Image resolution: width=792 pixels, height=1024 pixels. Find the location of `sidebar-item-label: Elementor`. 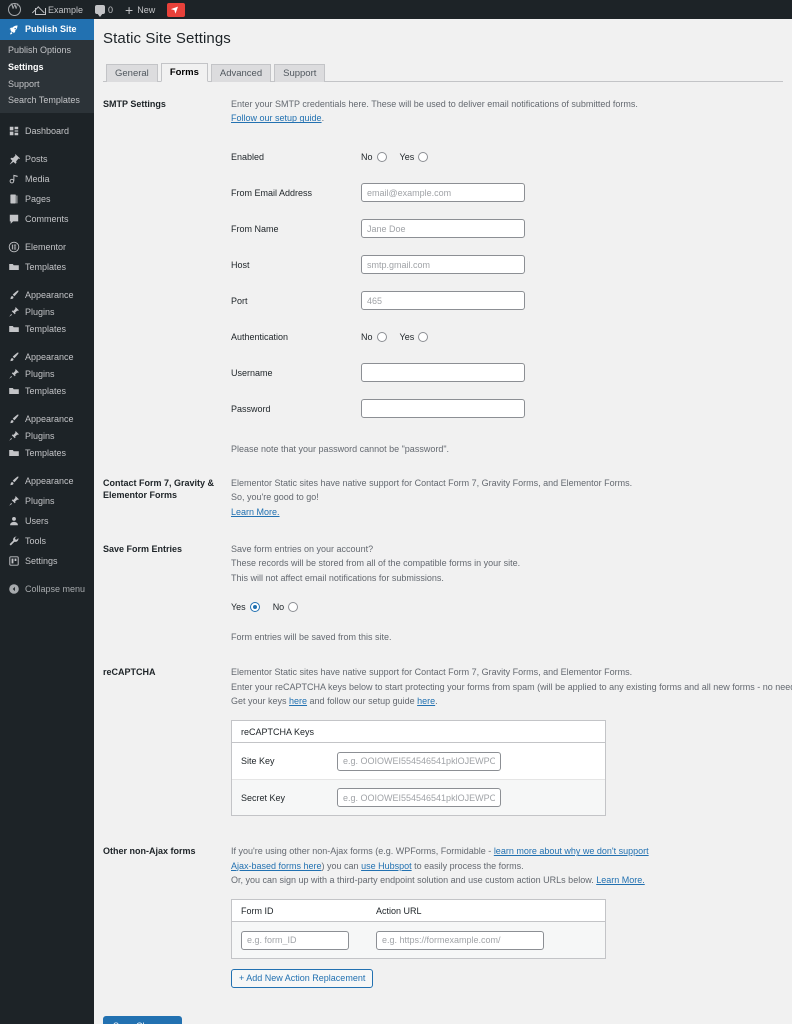

sidebar-item-label: Elementor is located at coordinates (46, 246).